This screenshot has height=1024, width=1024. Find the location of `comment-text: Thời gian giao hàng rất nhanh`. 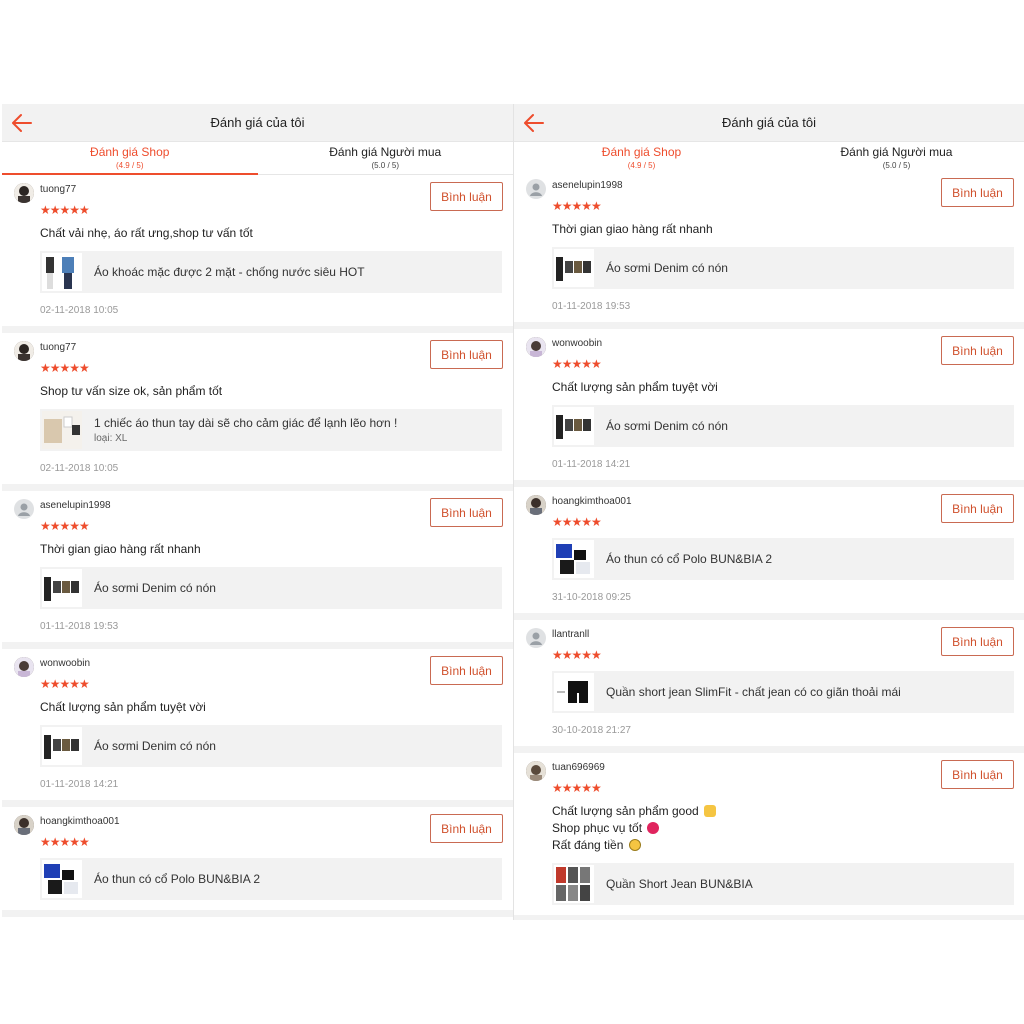

comment-text: Thời gian giao hàng rất nhanh is located at coordinates (120, 549).